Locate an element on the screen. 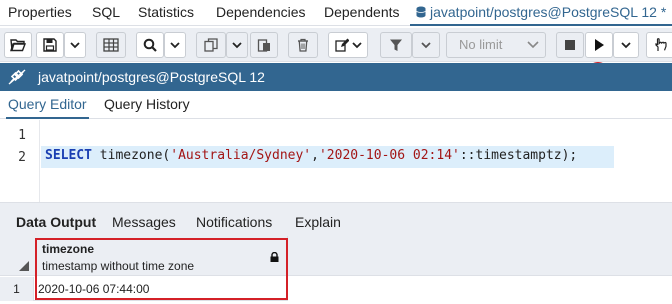 This screenshot has height=304, width=672. filter-button is located at coordinates (396, 45).